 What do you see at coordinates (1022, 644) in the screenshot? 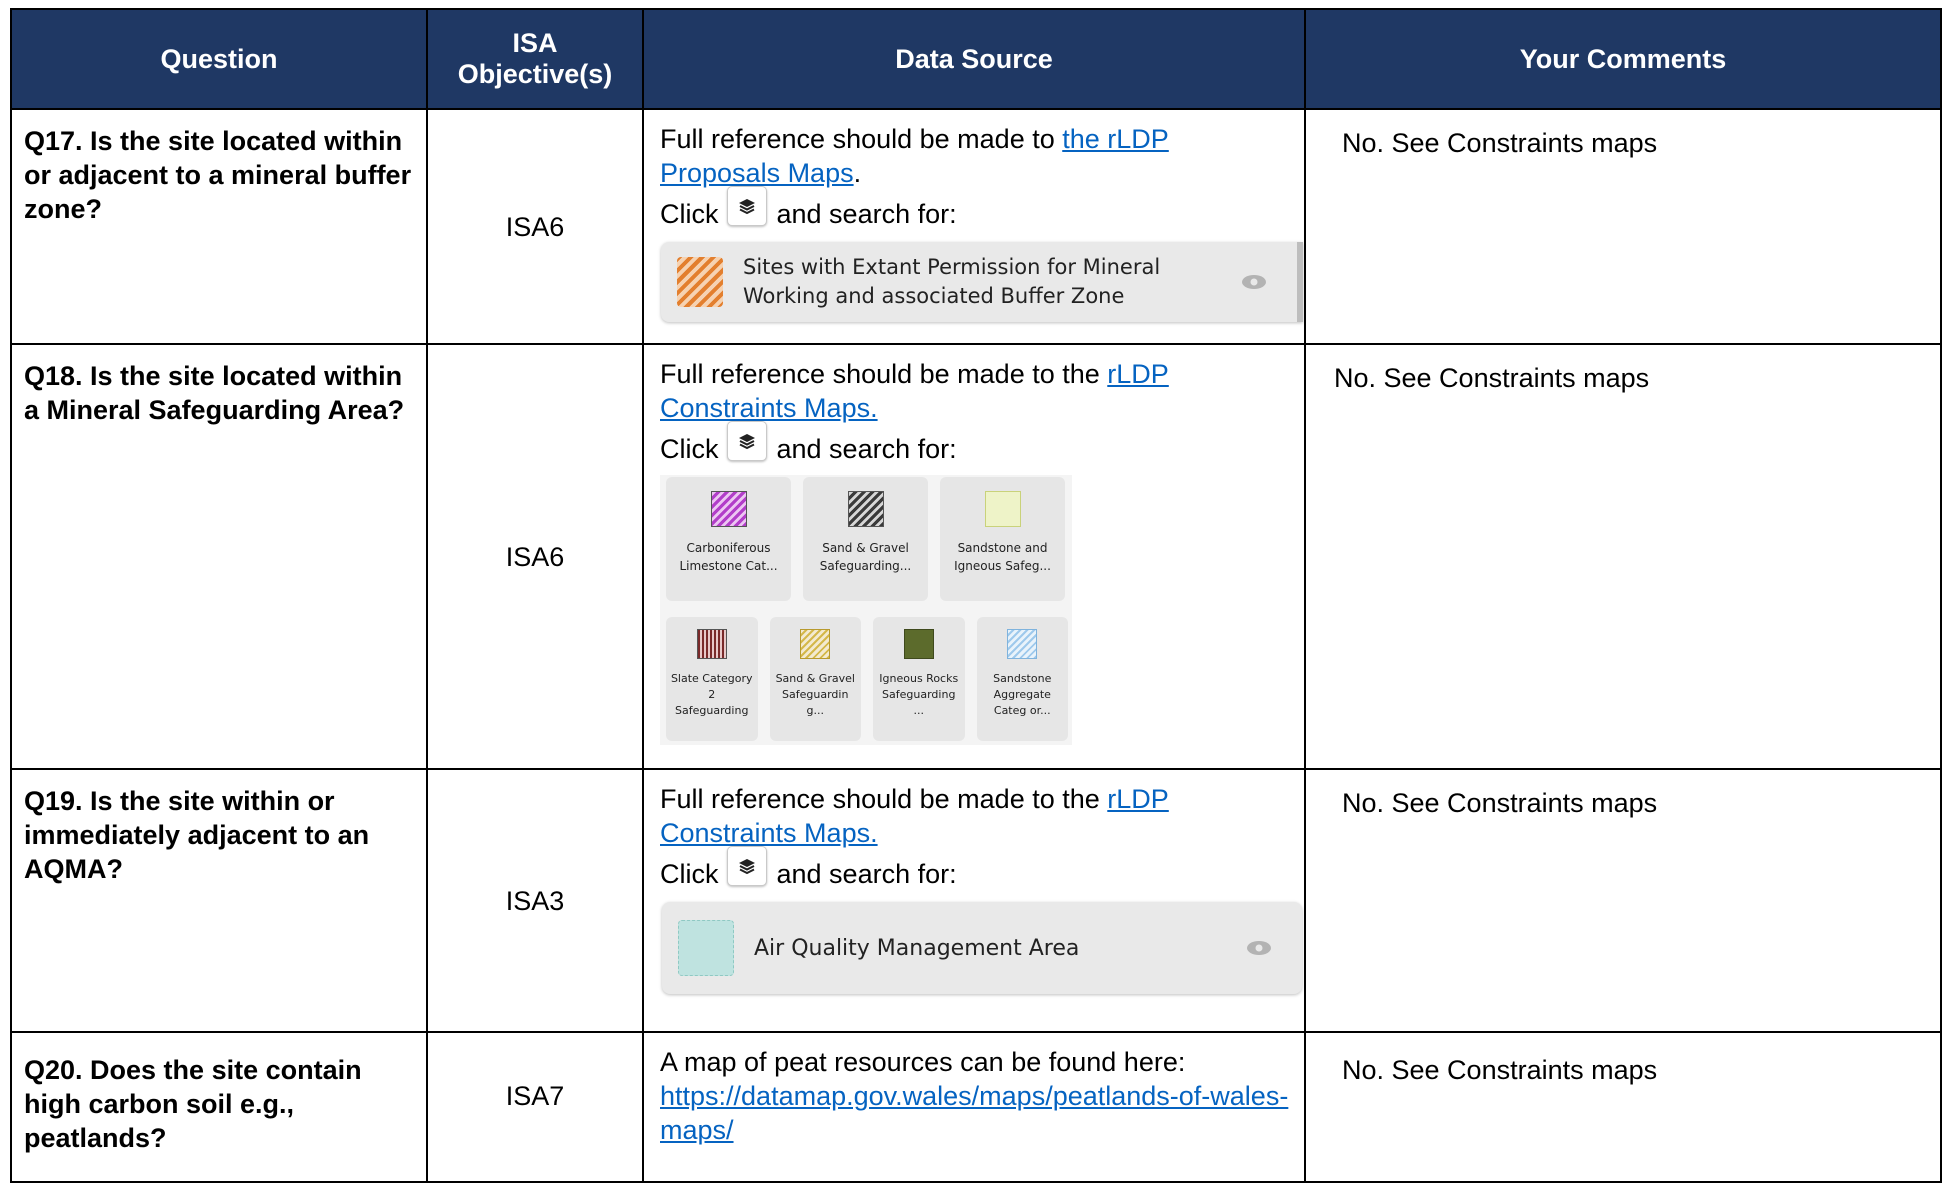
I see `hatched-light-blue-swatch-icon` at bounding box center [1022, 644].